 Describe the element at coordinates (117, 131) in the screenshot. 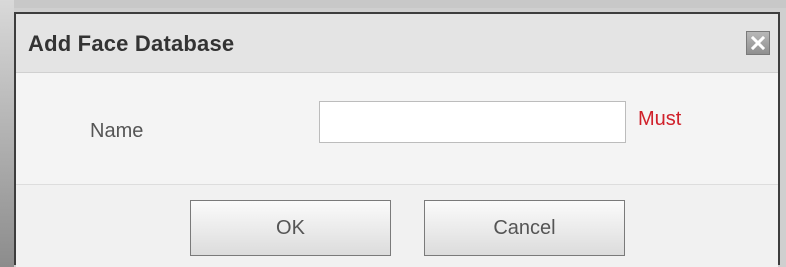

I see `name-label: Name` at that location.